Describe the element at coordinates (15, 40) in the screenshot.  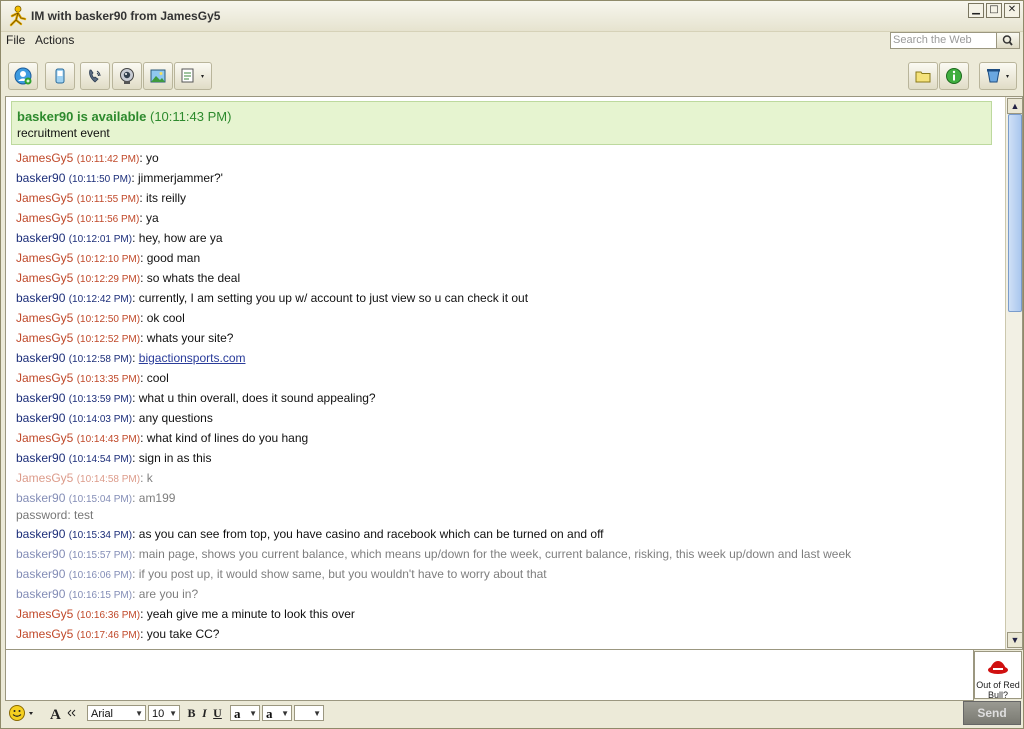
I see `menu-file: File` at that location.